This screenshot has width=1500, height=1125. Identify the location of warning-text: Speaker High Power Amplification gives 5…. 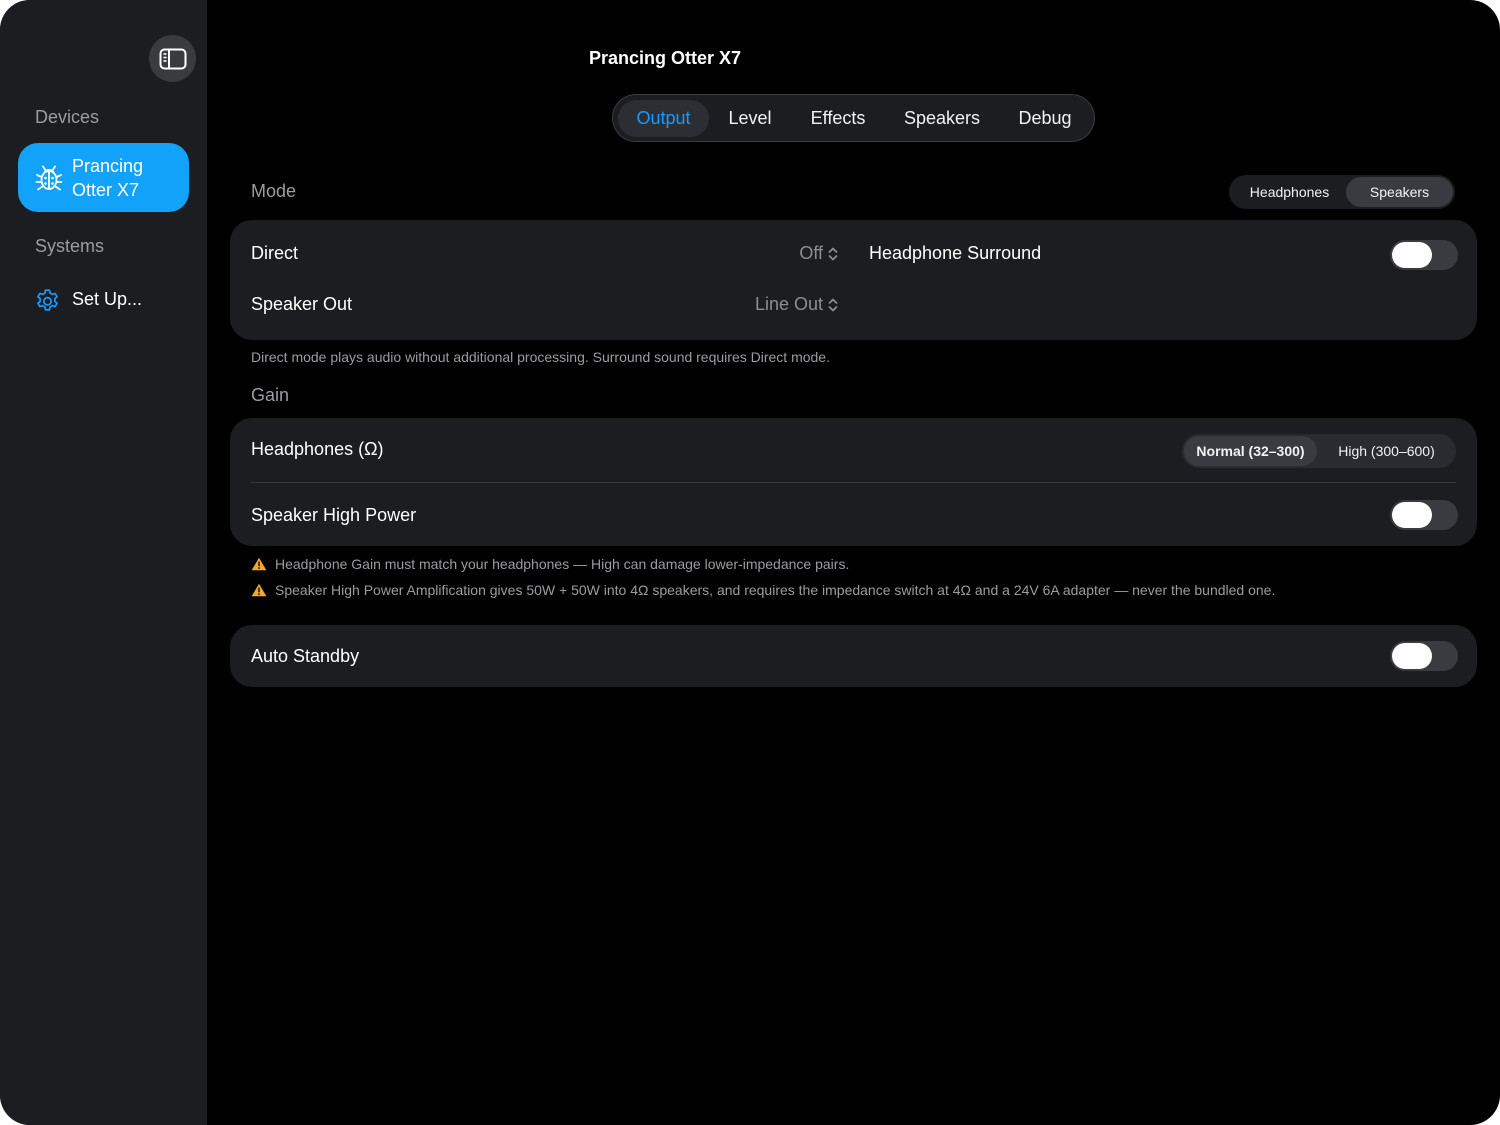
(775, 590).